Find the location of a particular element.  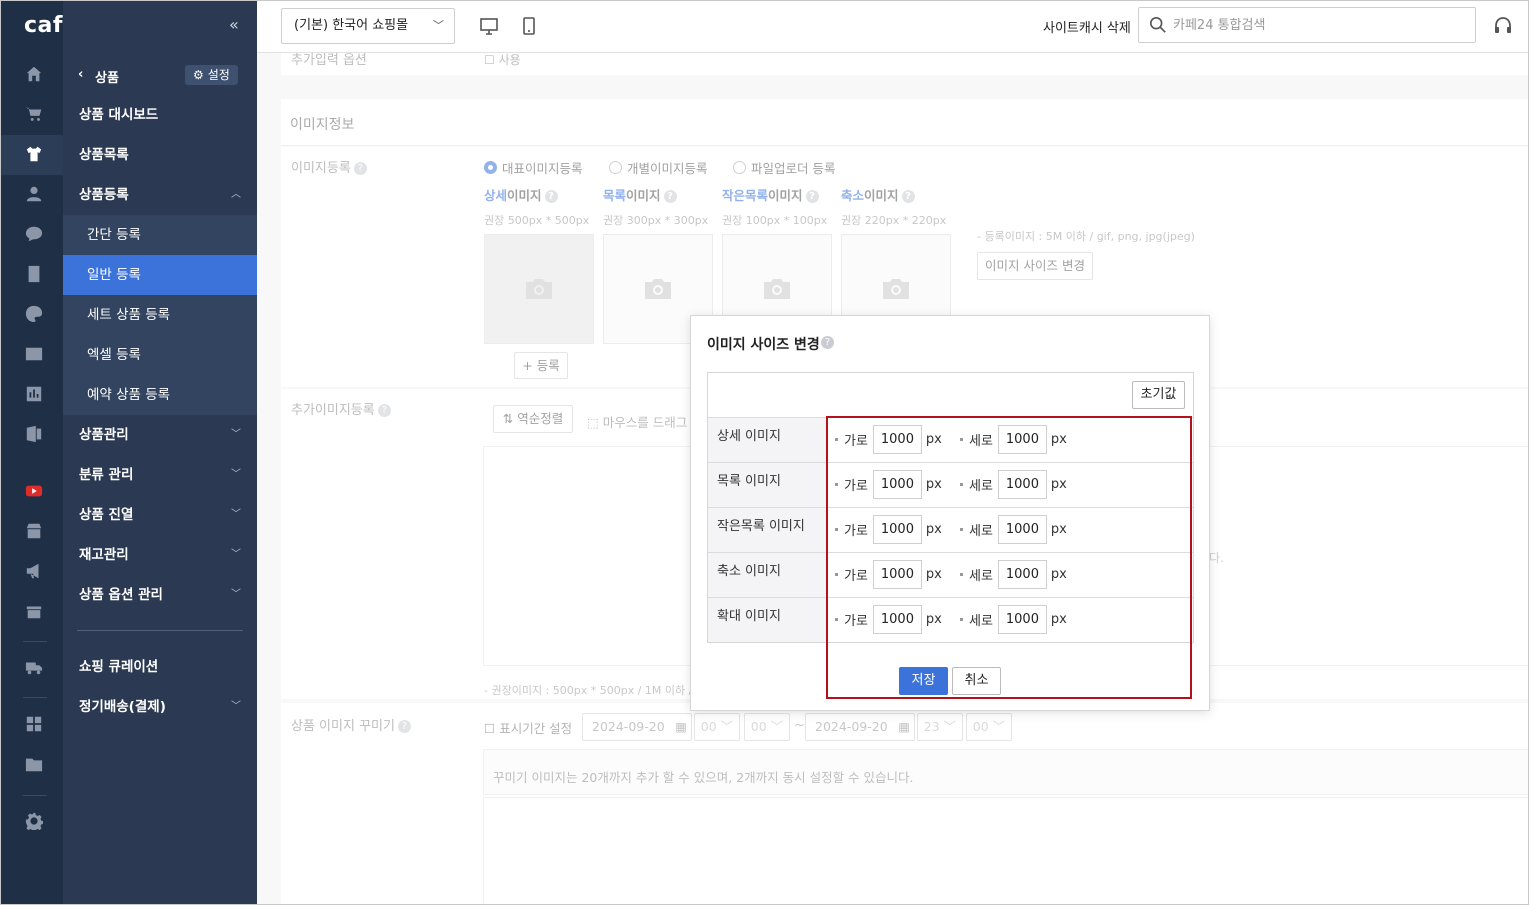

radio-unselected is located at coordinates (615, 167).